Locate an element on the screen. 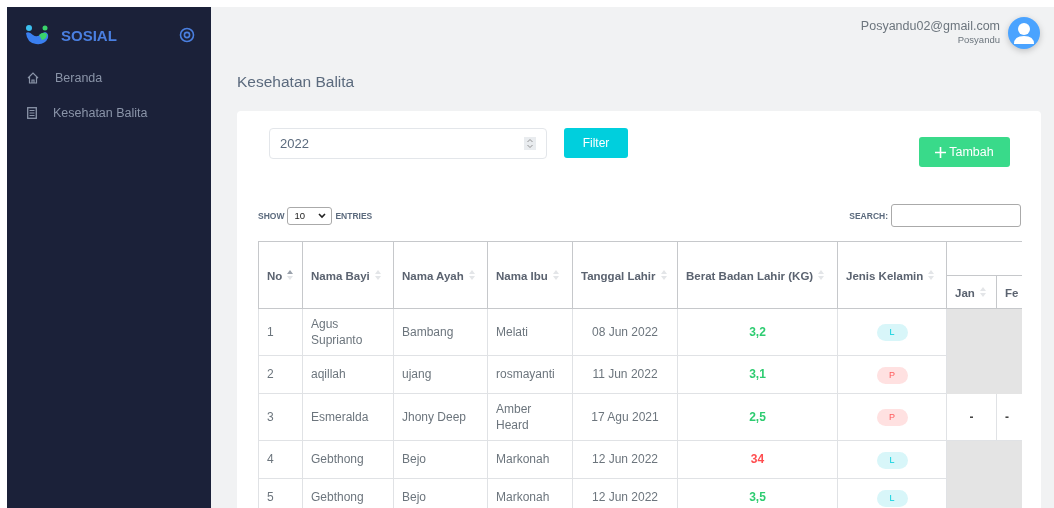 This screenshot has height=508, width=1054. spinner-icon is located at coordinates (530, 143).